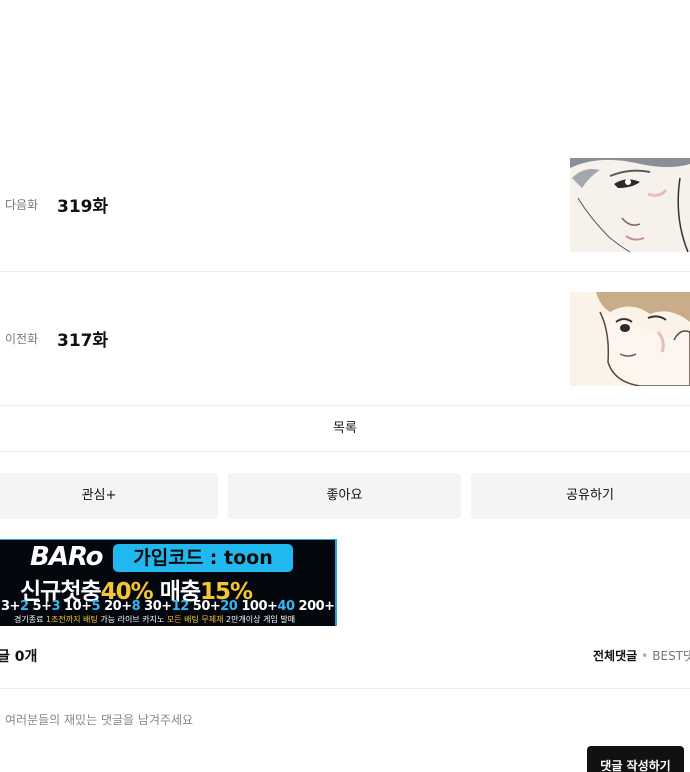  What do you see at coordinates (345, 688) in the screenshot?
I see `comment-divider` at bounding box center [345, 688].